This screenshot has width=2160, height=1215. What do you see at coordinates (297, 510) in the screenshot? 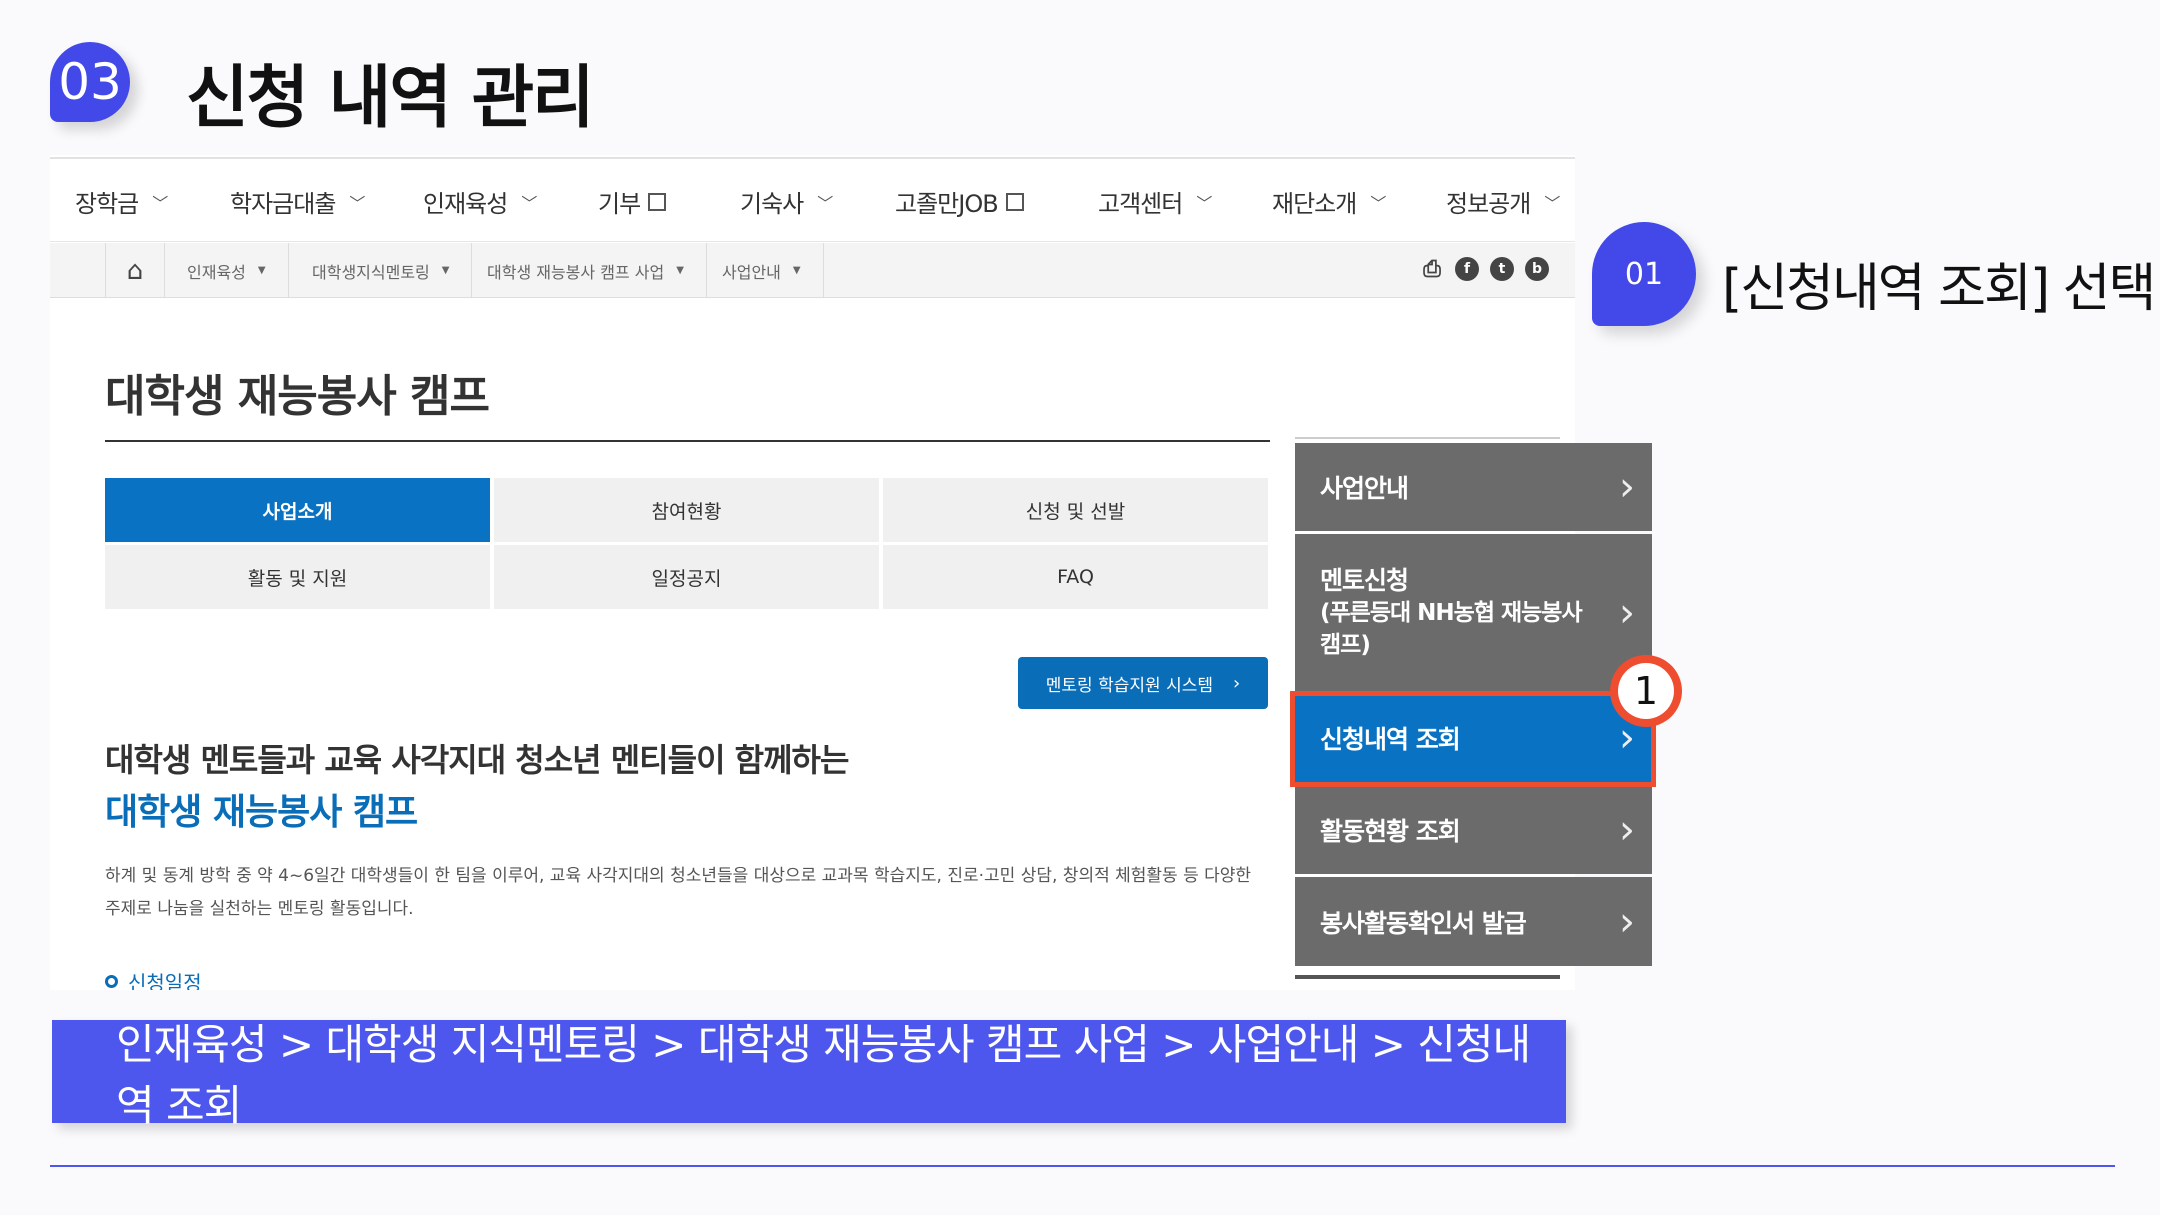
I see `tab-intro: 사업소개` at bounding box center [297, 510].